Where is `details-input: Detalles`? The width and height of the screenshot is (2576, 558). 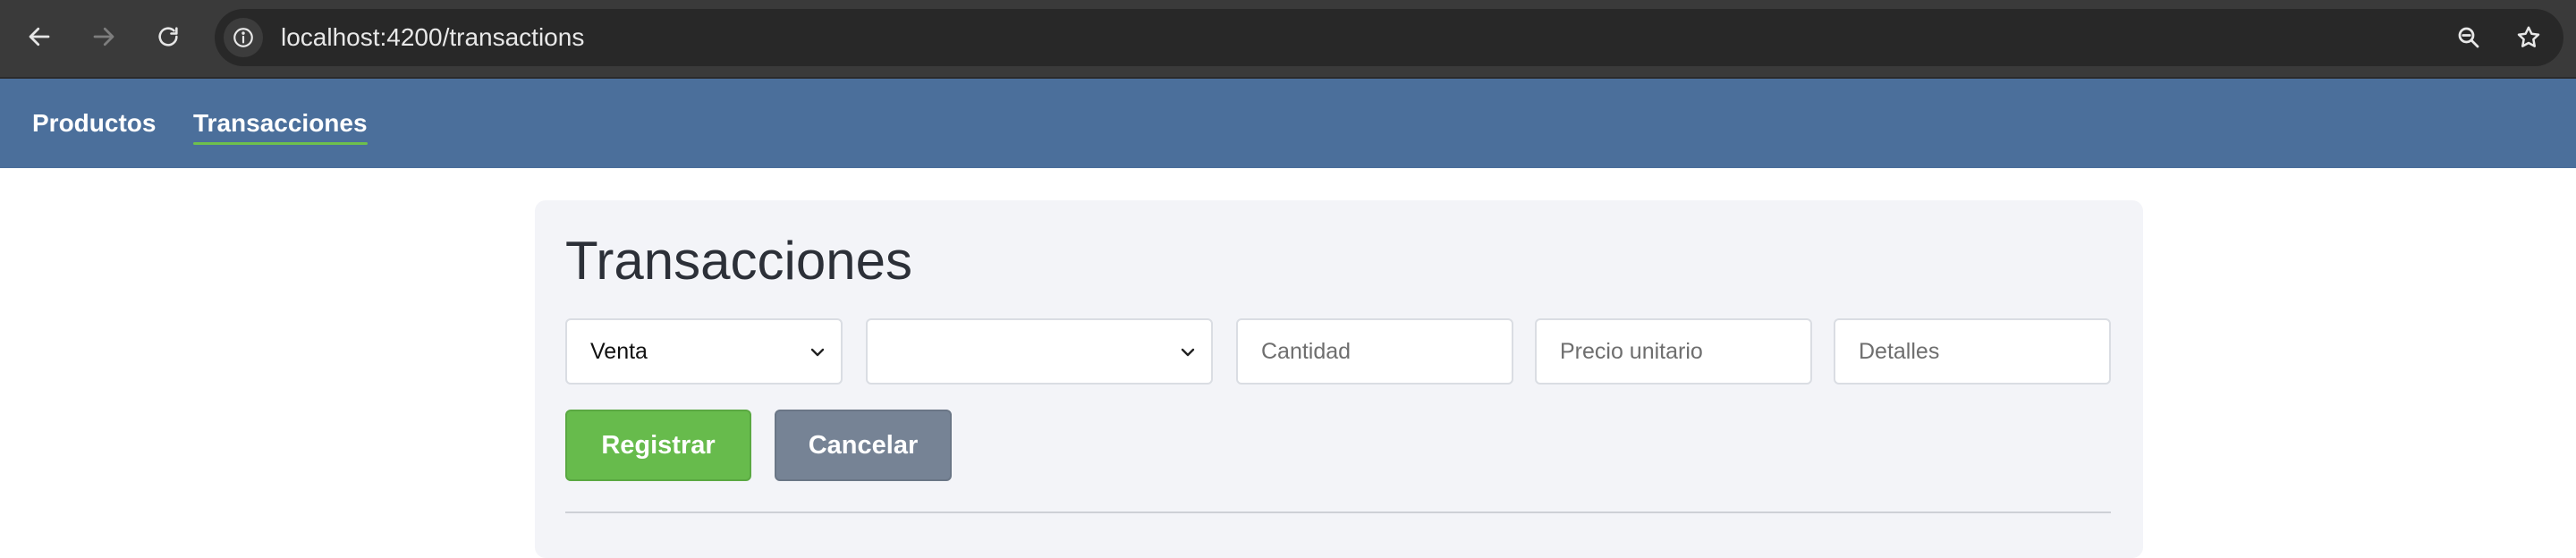
details-input: Detalles is located at coordinates (1972, 351).